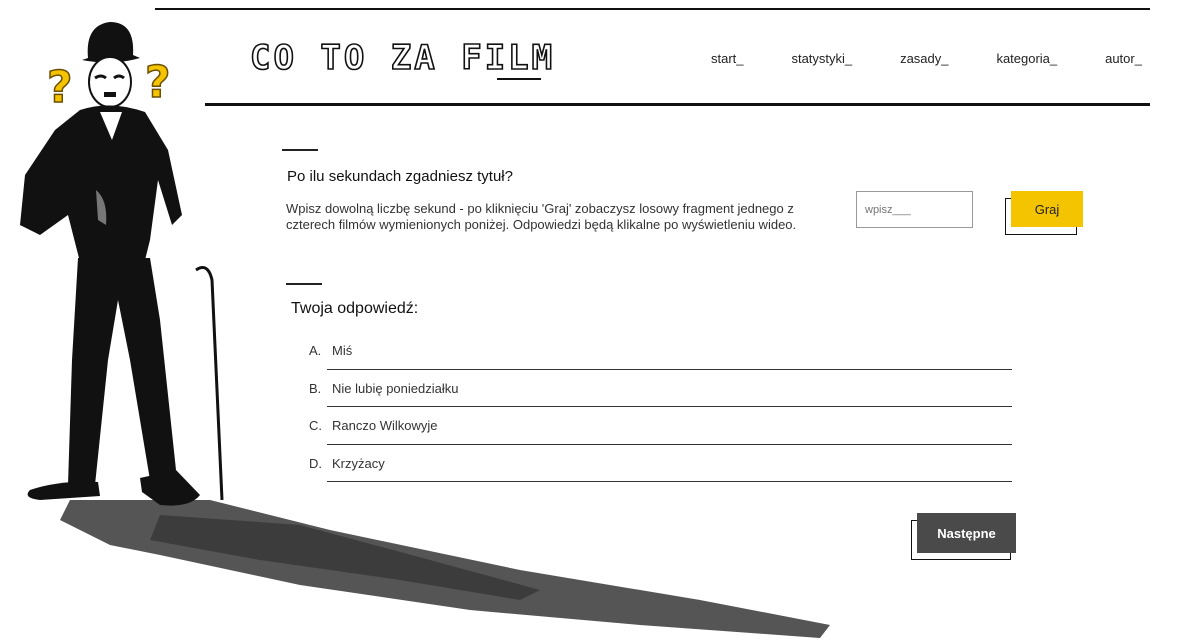  I want to click on nav-start: start_, so click(727, 58).